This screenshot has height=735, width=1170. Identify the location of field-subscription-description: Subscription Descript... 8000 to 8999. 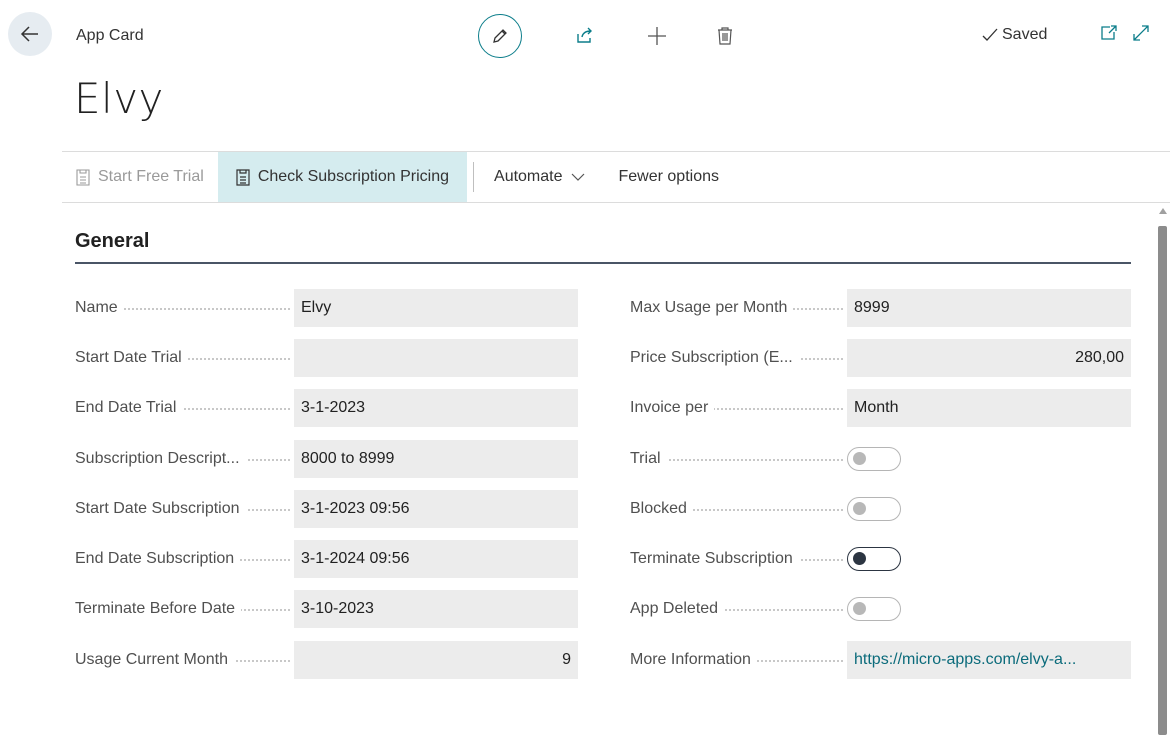
(326, 459).